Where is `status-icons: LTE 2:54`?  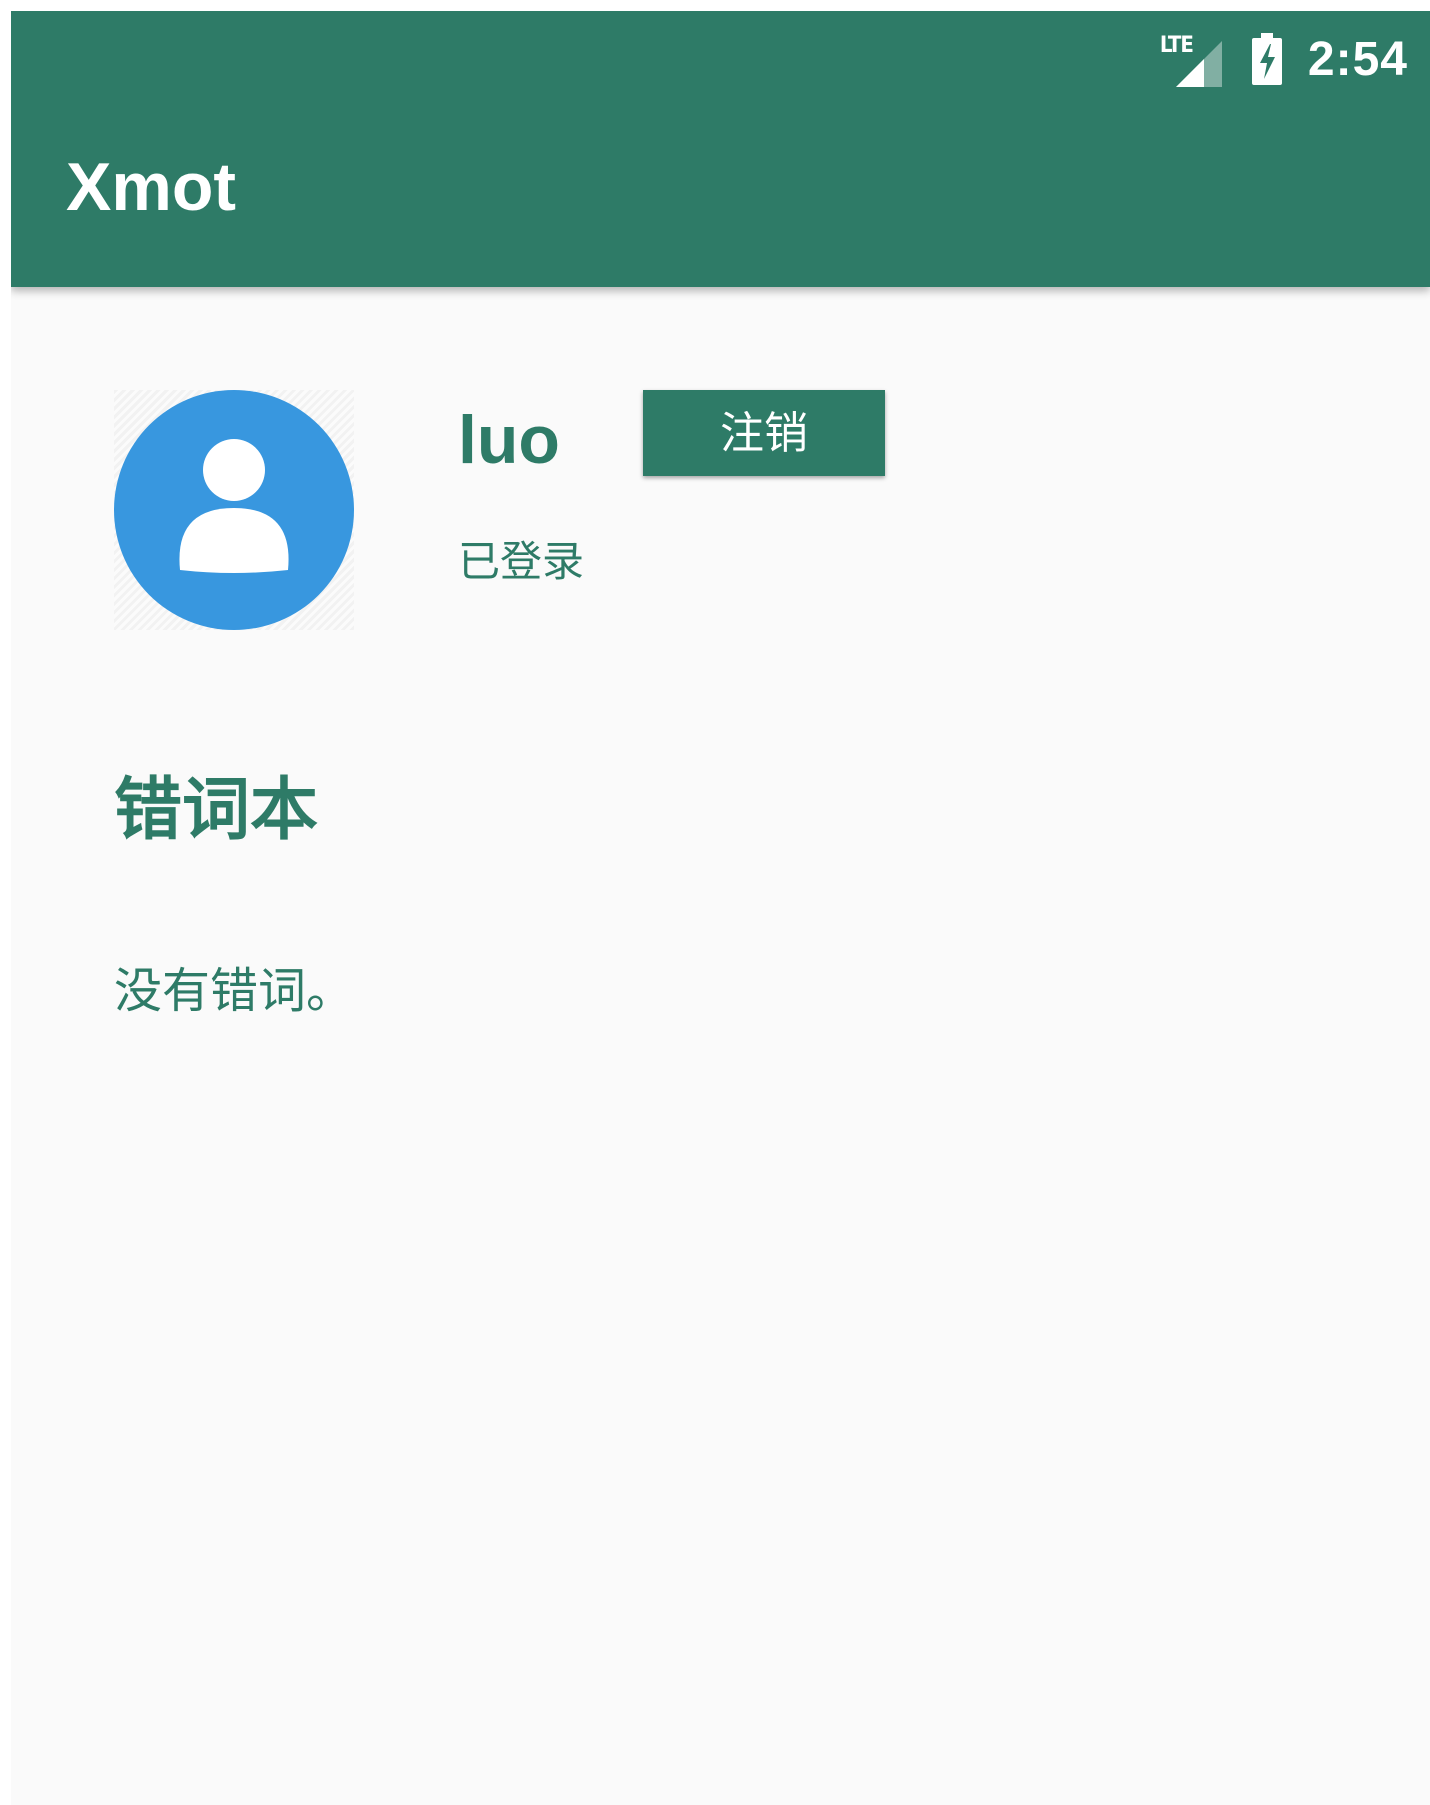
status-icons: LTE 2:54 is located at coordinates (1284, 59).